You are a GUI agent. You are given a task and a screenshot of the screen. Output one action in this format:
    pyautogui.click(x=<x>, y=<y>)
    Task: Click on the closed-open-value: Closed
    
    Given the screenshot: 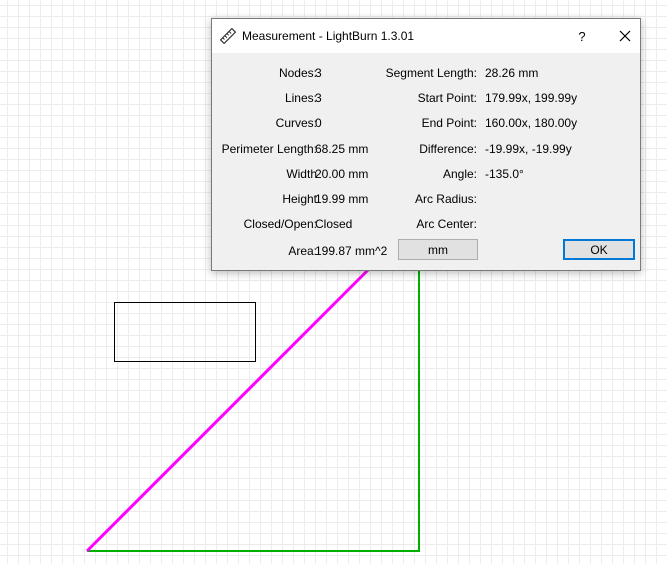 What is the action you would take?
    pyautogui.click(x=334, y=224)
    